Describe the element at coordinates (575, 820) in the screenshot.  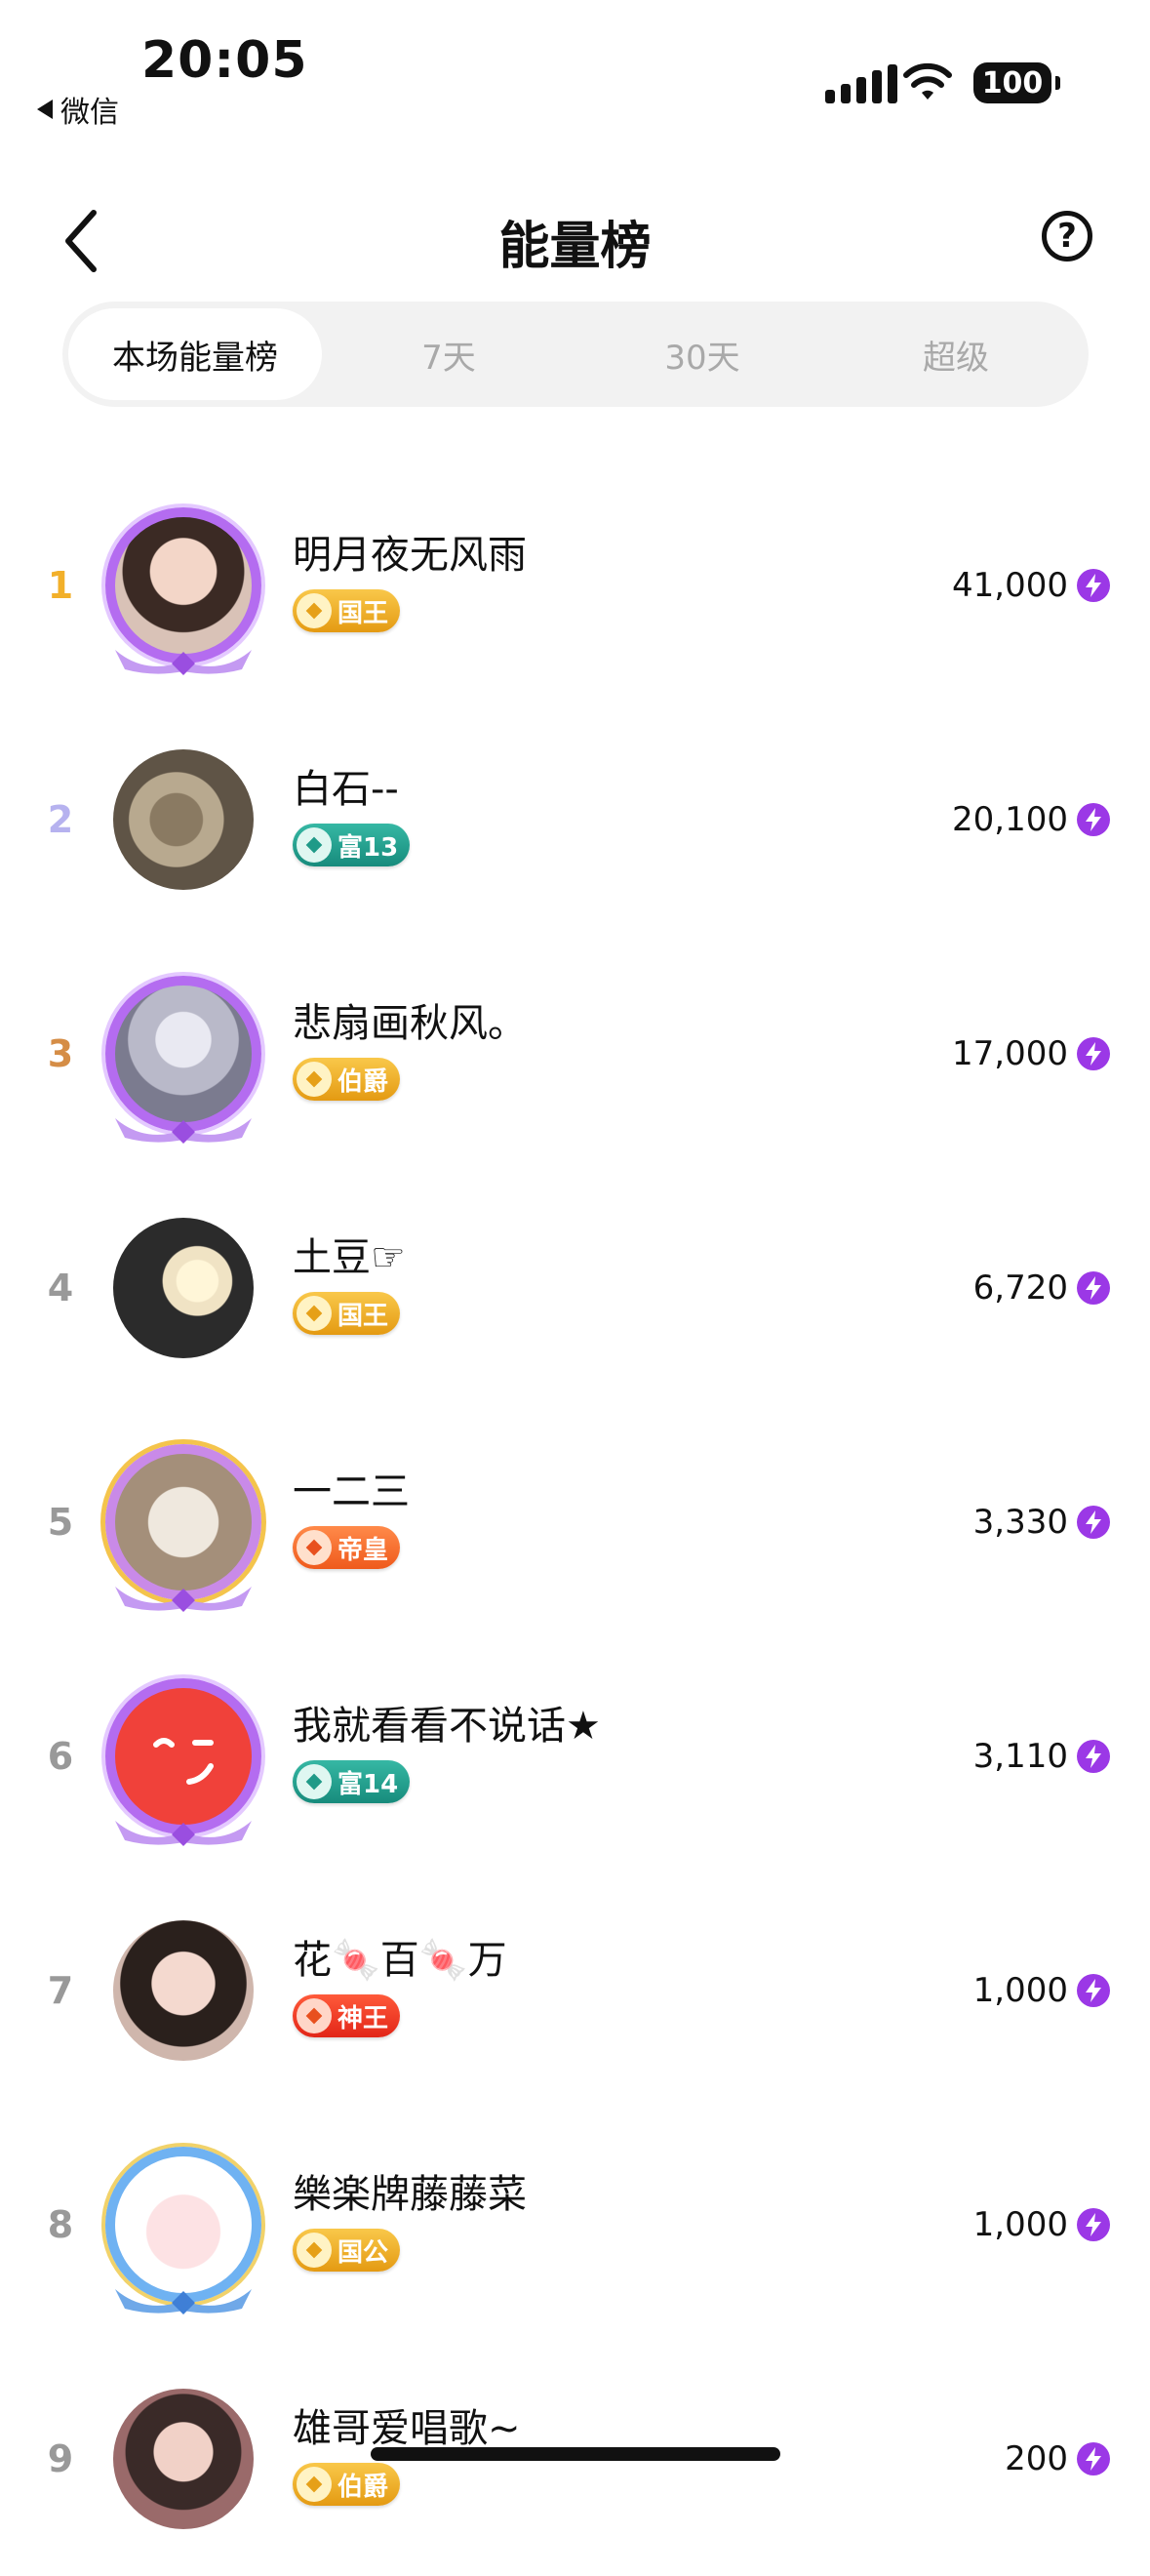
I see `ranking-row: 2 白石-- 富13 20,100` at that location.